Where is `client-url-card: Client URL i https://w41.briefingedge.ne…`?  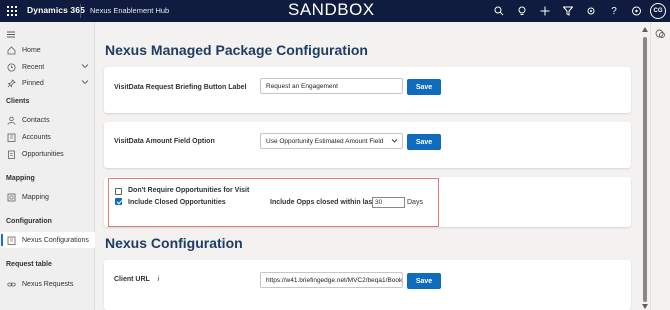 client-url-card: Client URL i https://w41.briefingedge.ne… is located at coordinates (367, 285).